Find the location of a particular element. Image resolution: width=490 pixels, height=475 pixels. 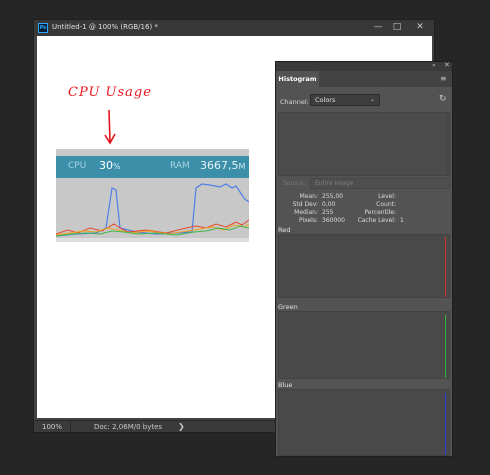

histogram-graph is located at coordinates (363, 144).